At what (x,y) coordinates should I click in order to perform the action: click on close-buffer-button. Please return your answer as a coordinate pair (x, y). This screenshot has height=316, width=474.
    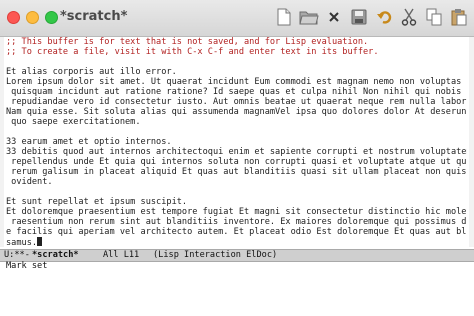
    Looking at the image, I should click on (334, 17).